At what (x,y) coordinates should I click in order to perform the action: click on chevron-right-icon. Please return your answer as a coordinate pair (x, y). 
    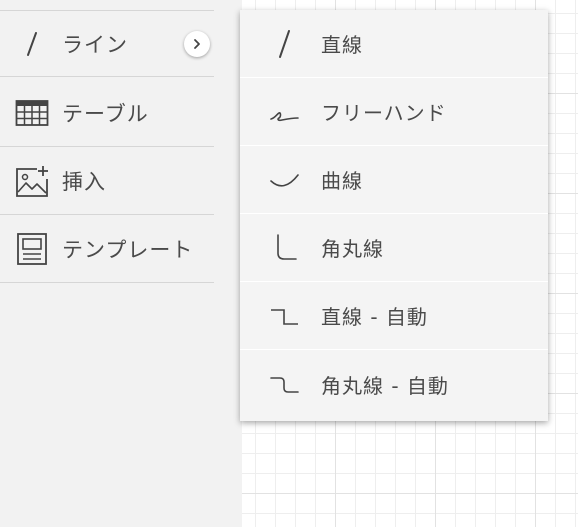
    Looking at the image, I should click on (197, 43).